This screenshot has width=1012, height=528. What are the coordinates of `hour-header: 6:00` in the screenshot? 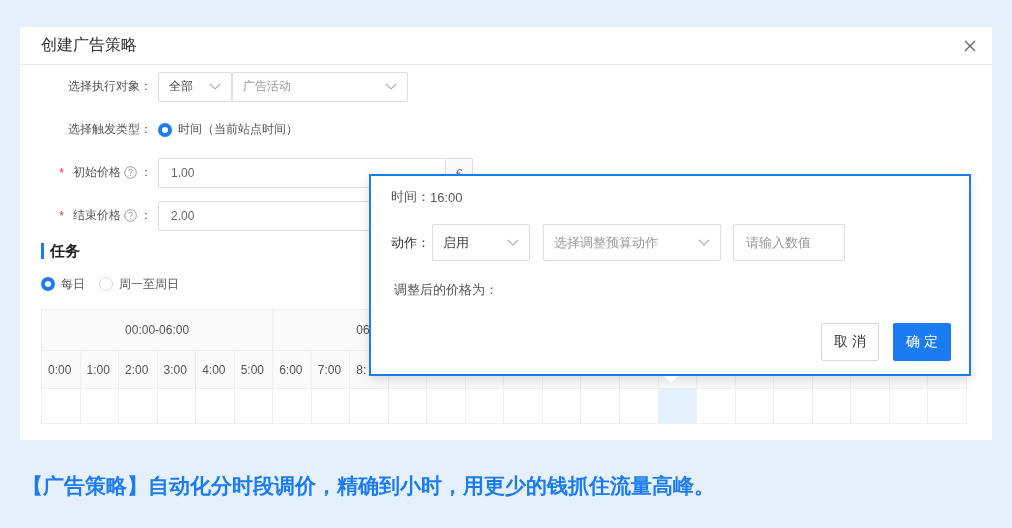 It's located at (292, 369).